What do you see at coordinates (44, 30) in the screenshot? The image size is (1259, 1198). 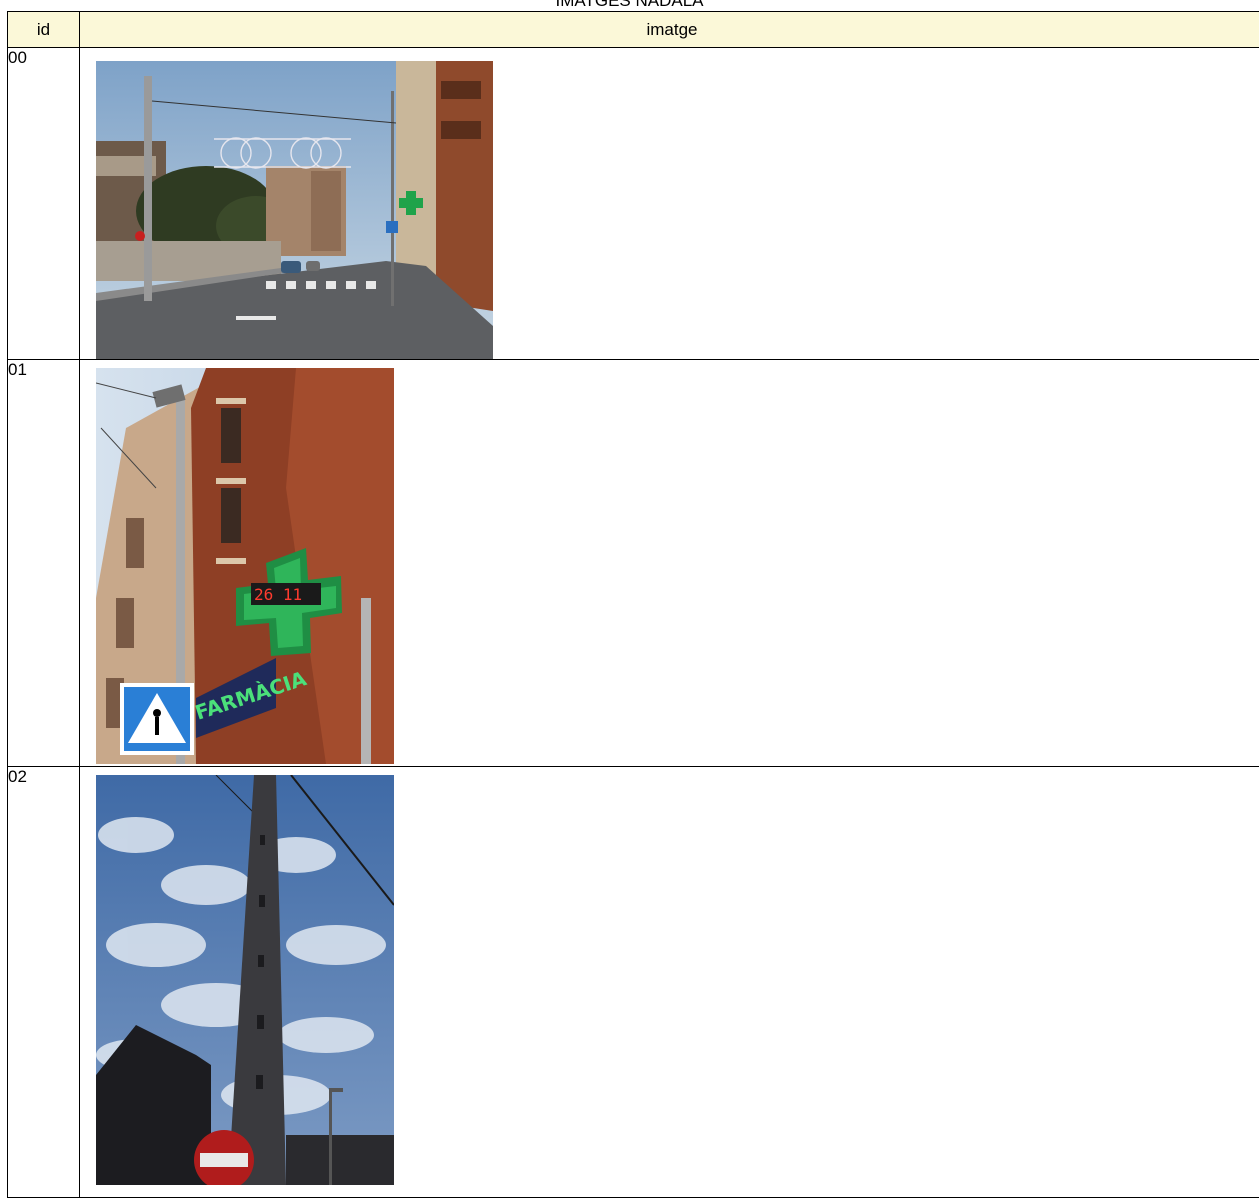 I see `header-id: id` at bounding box center [44, 30].